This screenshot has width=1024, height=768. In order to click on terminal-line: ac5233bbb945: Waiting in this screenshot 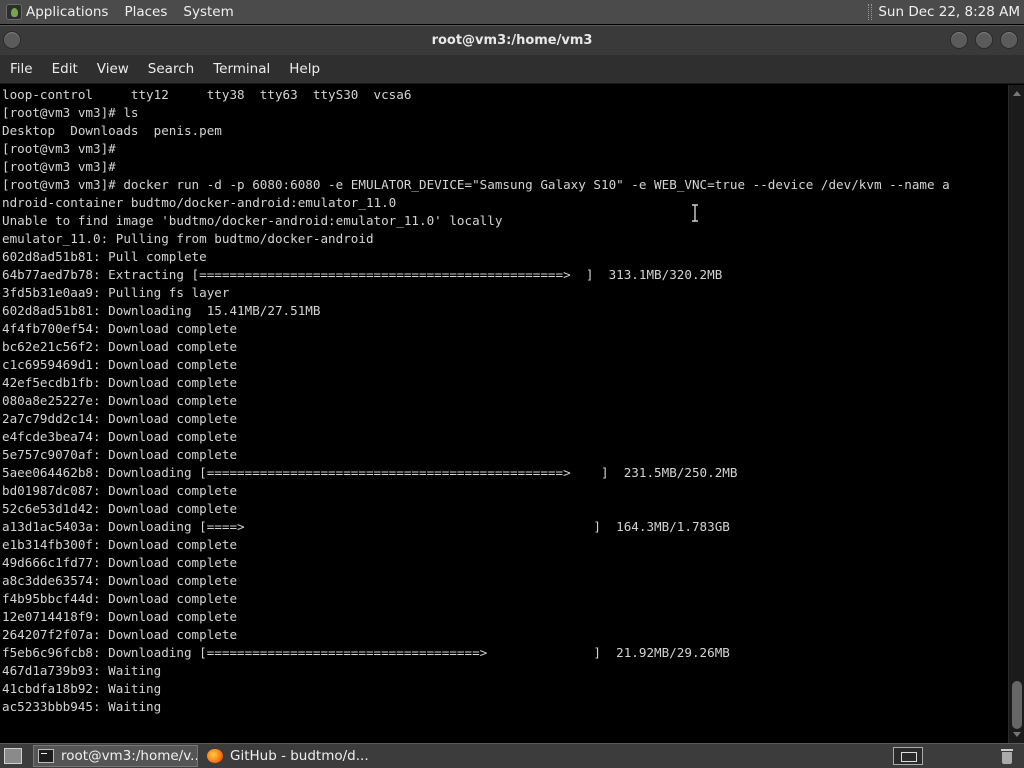, I will do `click(82, 706)`.